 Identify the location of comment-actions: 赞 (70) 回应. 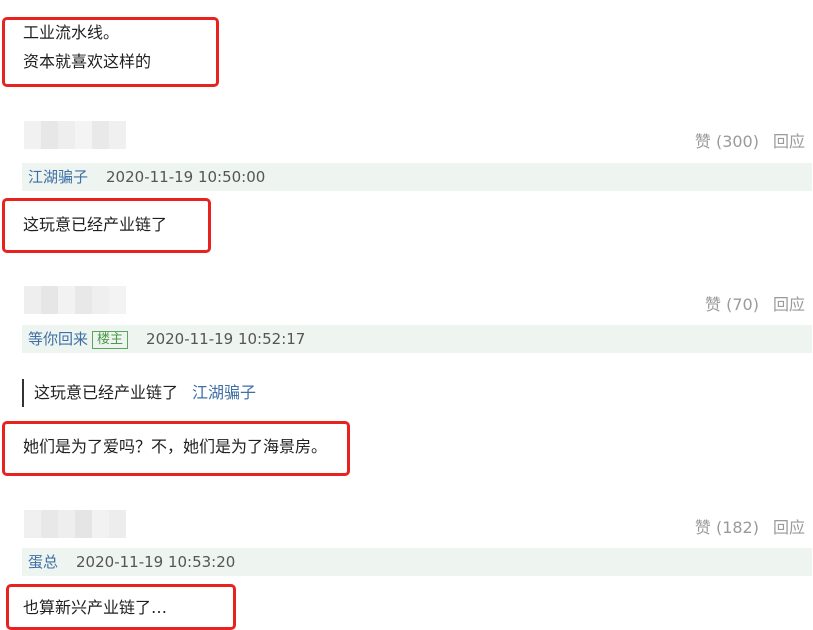
(748, 303).